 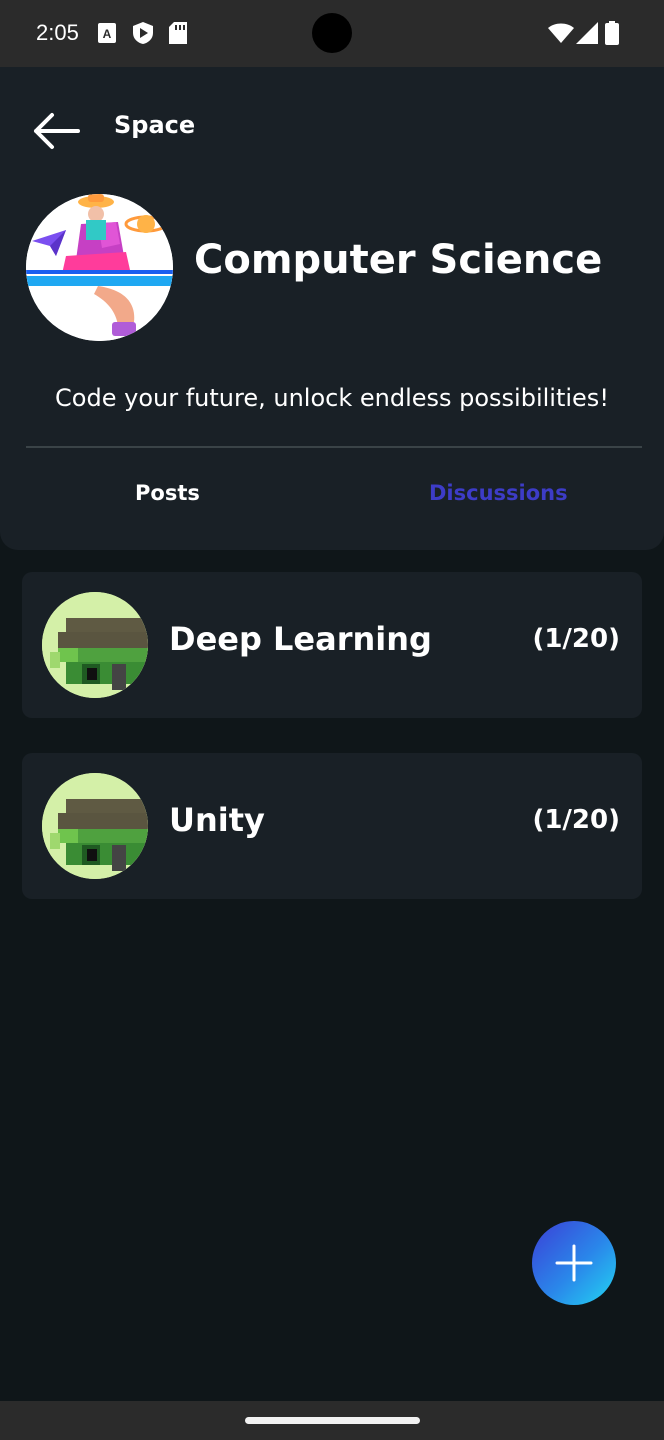 What do you see at coordinates (155, 125) in the screenshot?
I see `screen-title: Space` at bounding box center [155, 125].